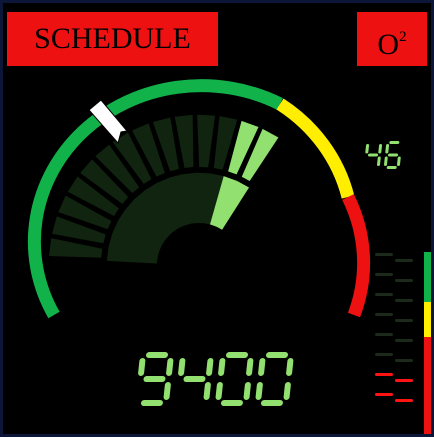  What do you see at coordinates (427, 385) in the screenshot?
I see `side-meter-red-zone` at bounding box center [427, 385].